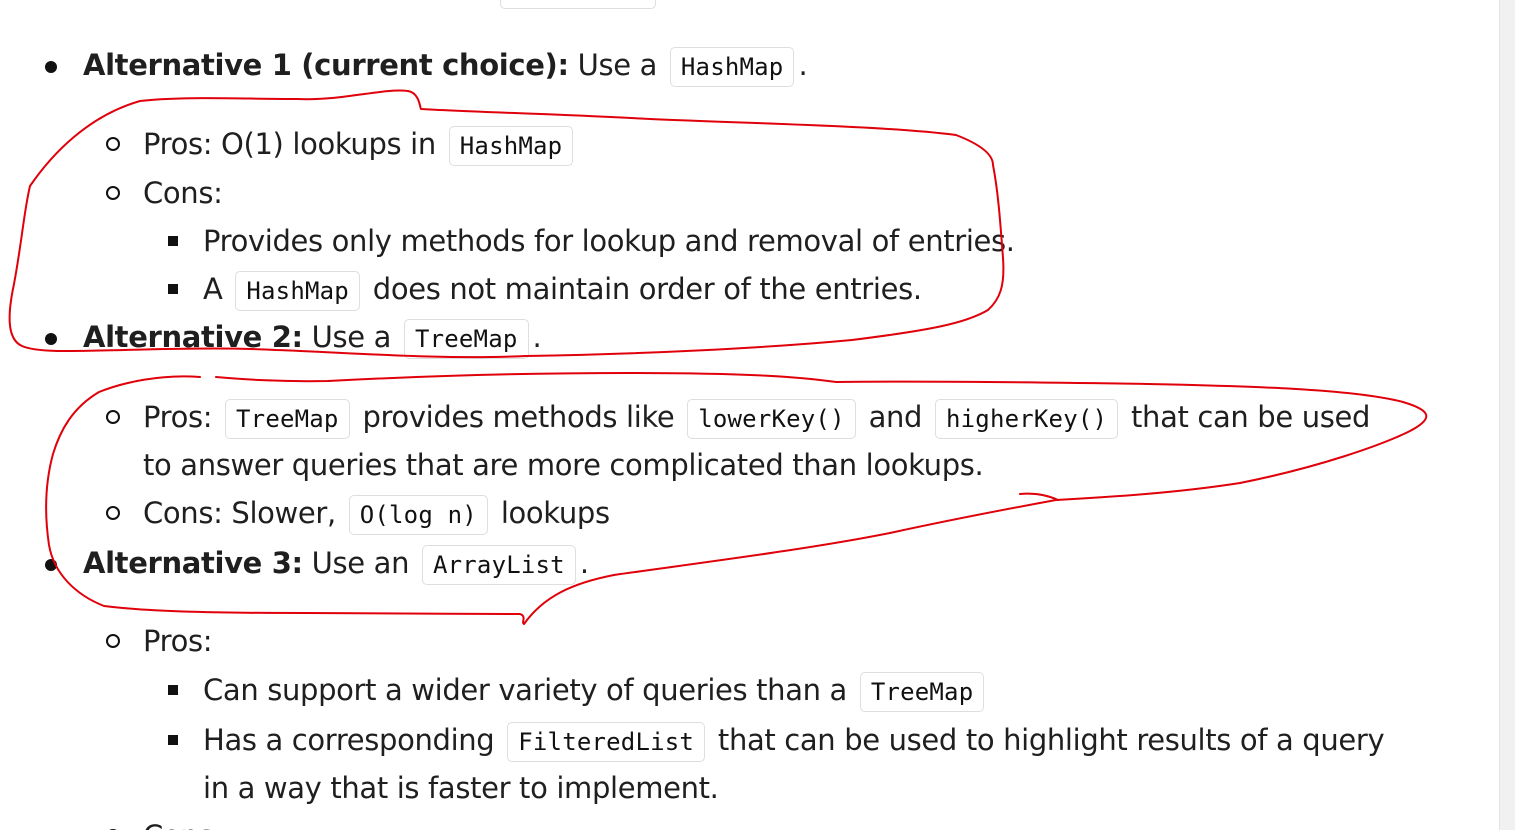 The height and width of the screenshot is (830, 1515). What do you see at coordinates (193, 563) in the screenshot?
I see `alternative-3-heading: Alternative 3:` at bounding box center [193, 563].